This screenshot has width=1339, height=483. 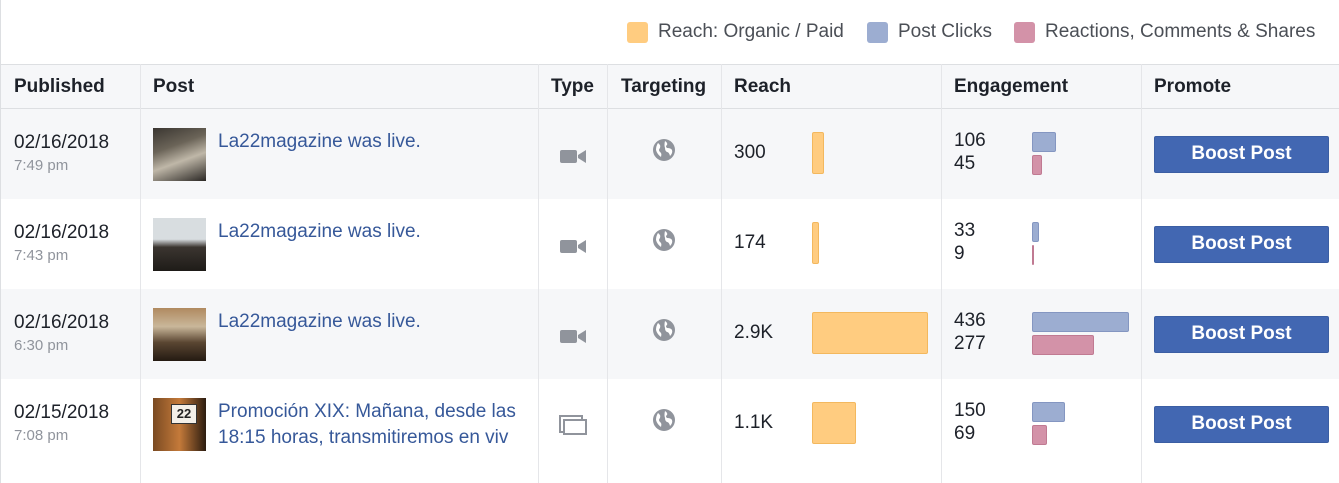 I want to click on header-type: Type, so click(x=572, y=87).